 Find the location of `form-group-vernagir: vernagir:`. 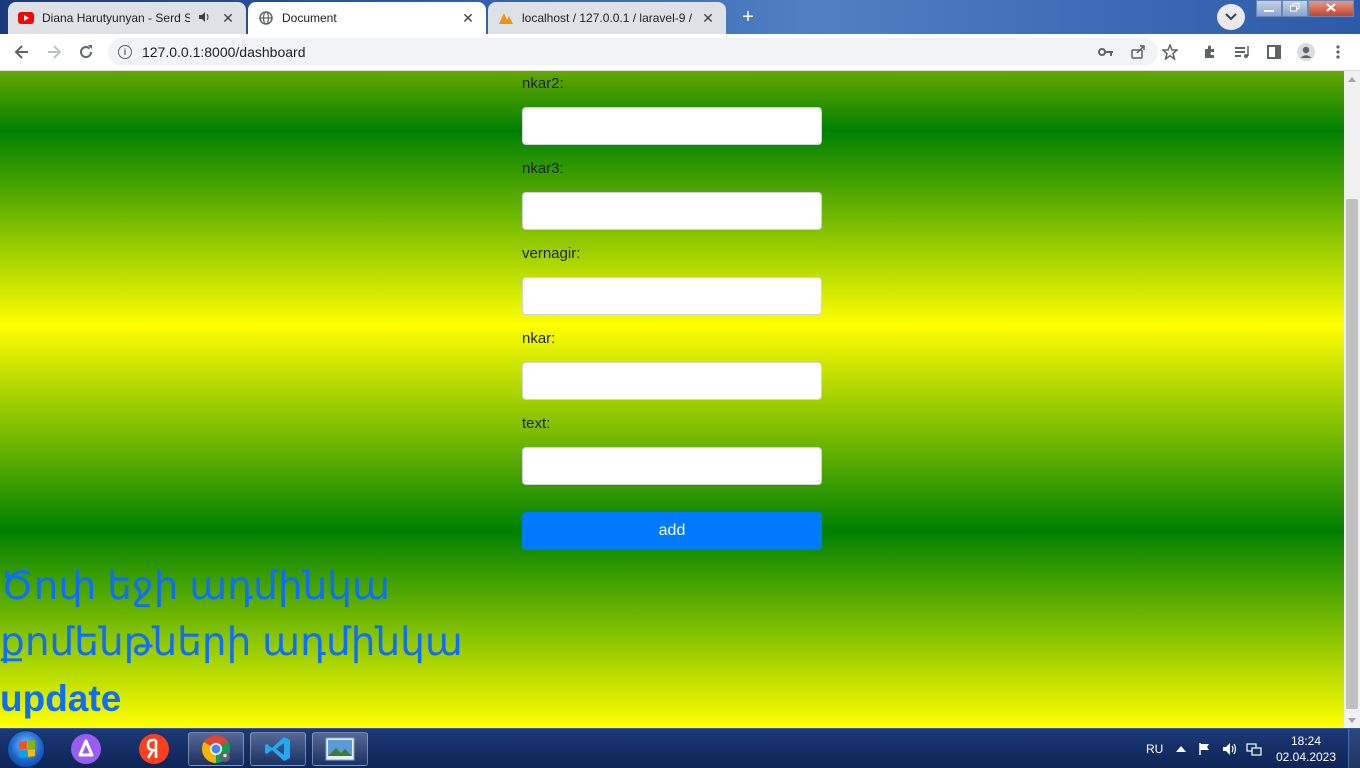

form-group-vernagir: vernagir: is located at coordinates (672, 279).